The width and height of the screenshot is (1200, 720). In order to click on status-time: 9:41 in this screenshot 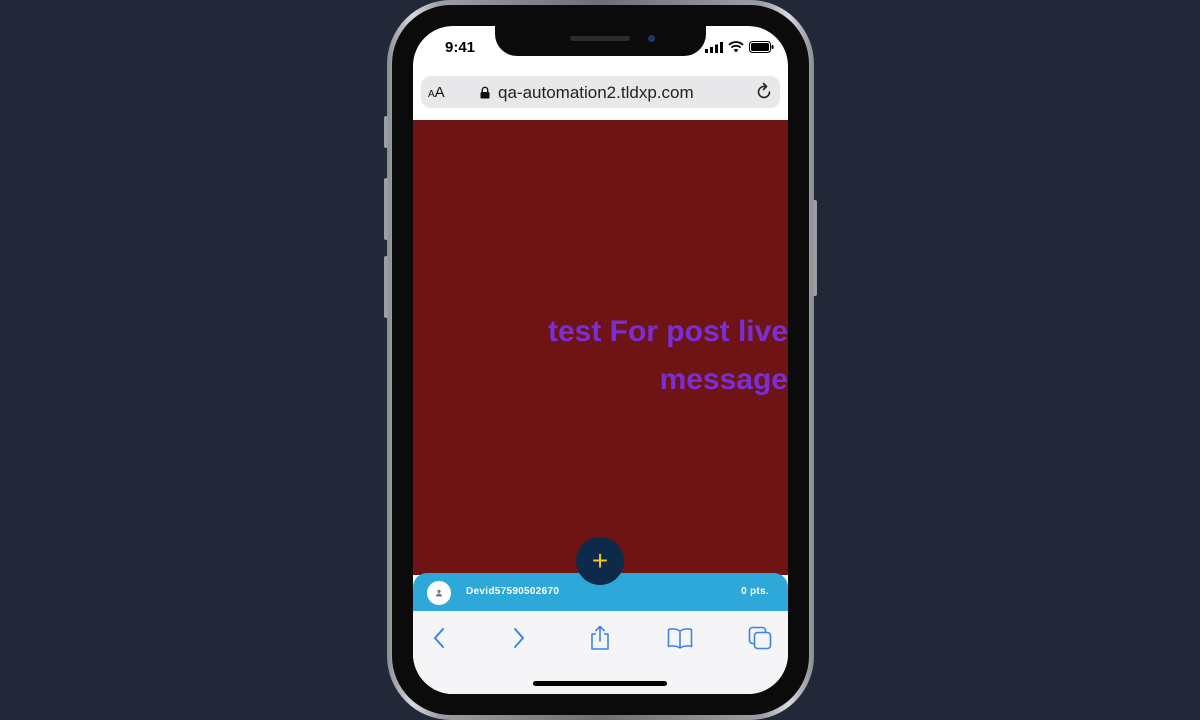, I will do `click(460, 47)`.